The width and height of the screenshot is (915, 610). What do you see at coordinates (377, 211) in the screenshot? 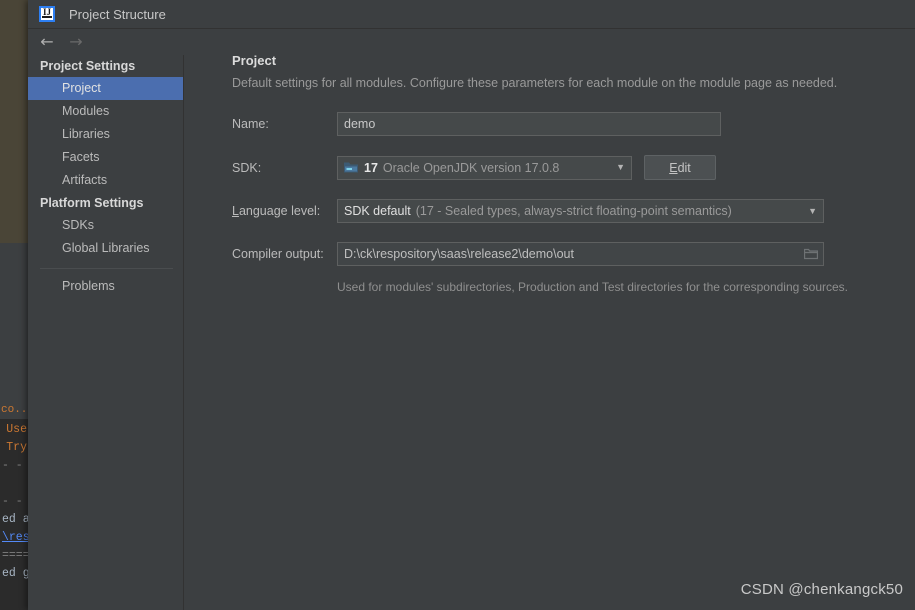
I see `language-level-value: SDK default` at bounding box center [377, 211].